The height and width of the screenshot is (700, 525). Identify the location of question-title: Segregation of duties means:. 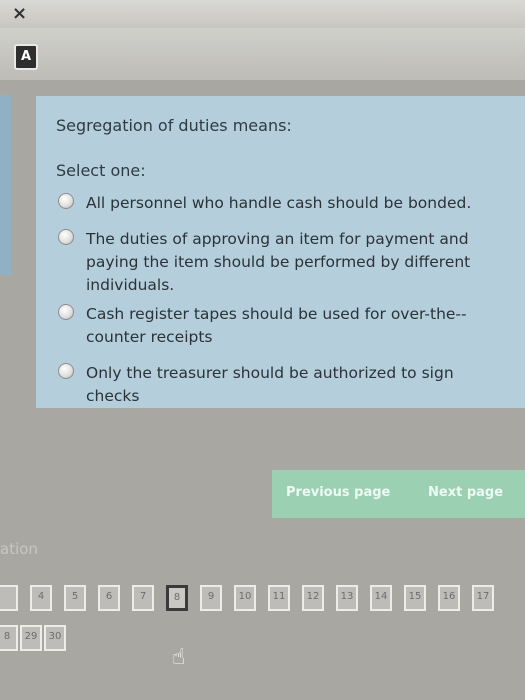
(174, 125).